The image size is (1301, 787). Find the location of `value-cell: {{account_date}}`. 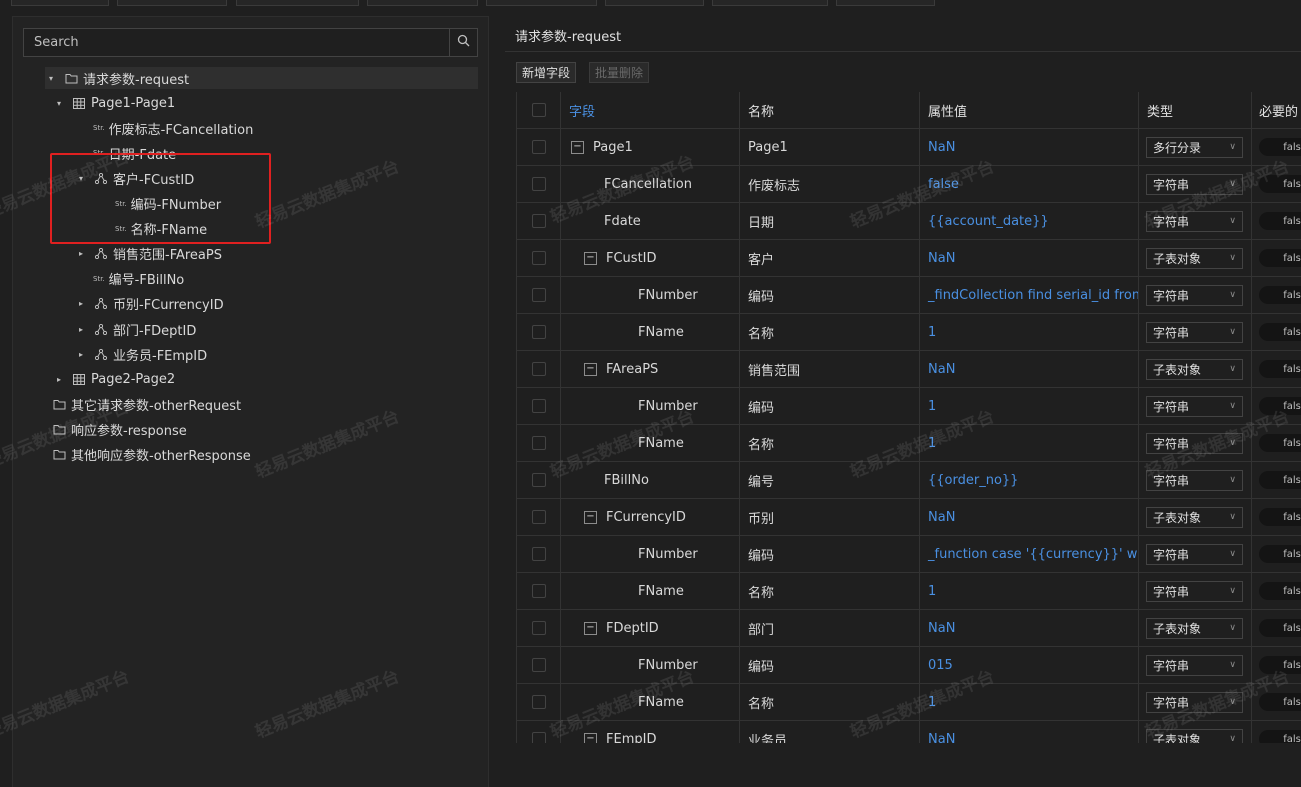

value-cell: {{account_date}} is located at coordinates (1029, 221).